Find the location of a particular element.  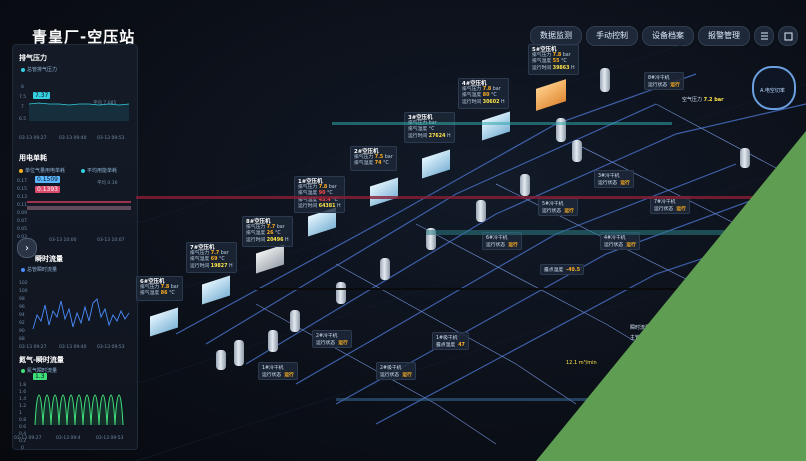

device-archive-button: 设备档案 is located at coordinates (668, 36).